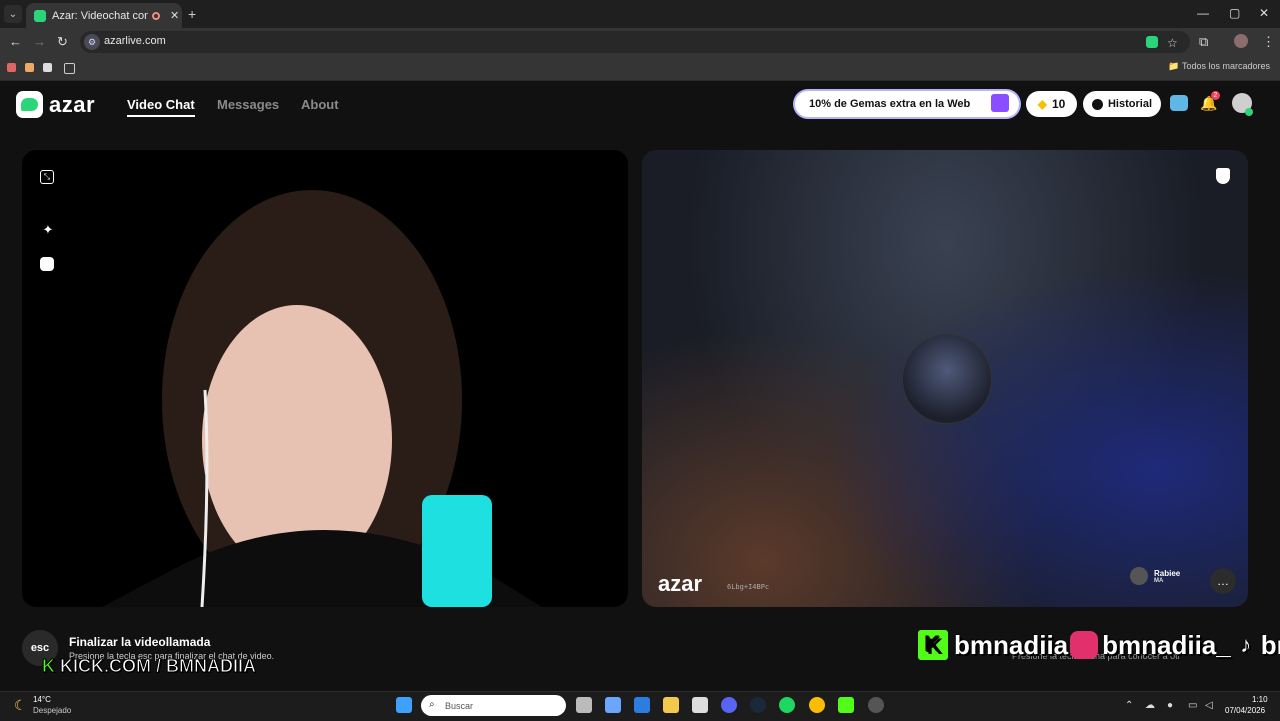 The image size is (1280, 721). What do you see at coordinates (40, 15) in the screenshot?
I see `azar-favicon-icon` at bounding box center [40, 15].